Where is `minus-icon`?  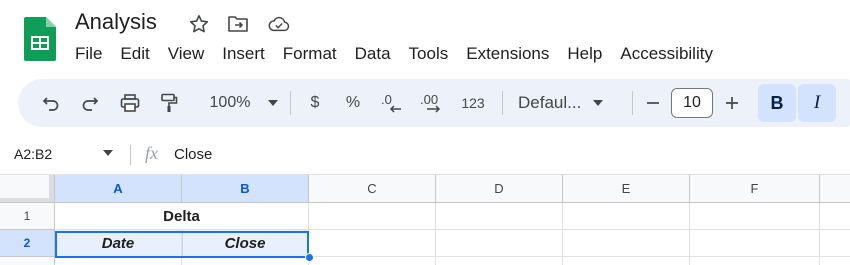
minus-icon is located at coordinates (653, 103).